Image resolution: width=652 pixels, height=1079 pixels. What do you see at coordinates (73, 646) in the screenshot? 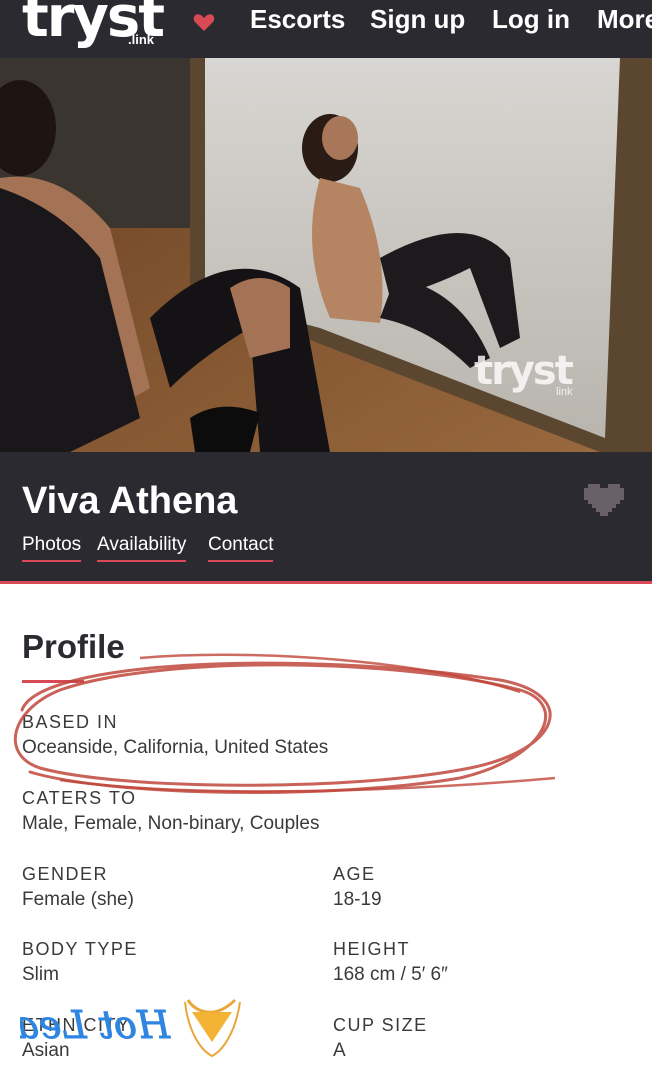
I see `profile-heading: Profile` at bounding box center [73, 646].